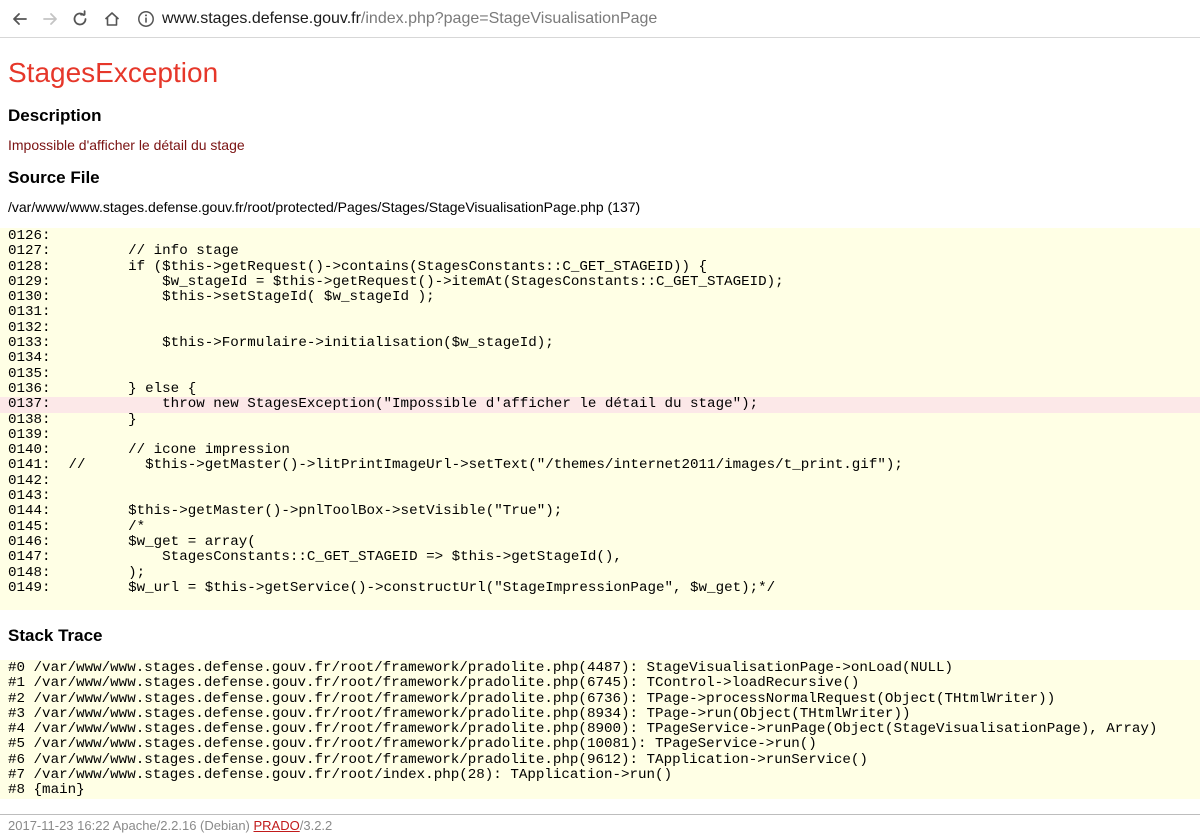 This screenshot has height=838, width=1200. I want to click on source-line: 0140: // icone impression, so click(600, 450).